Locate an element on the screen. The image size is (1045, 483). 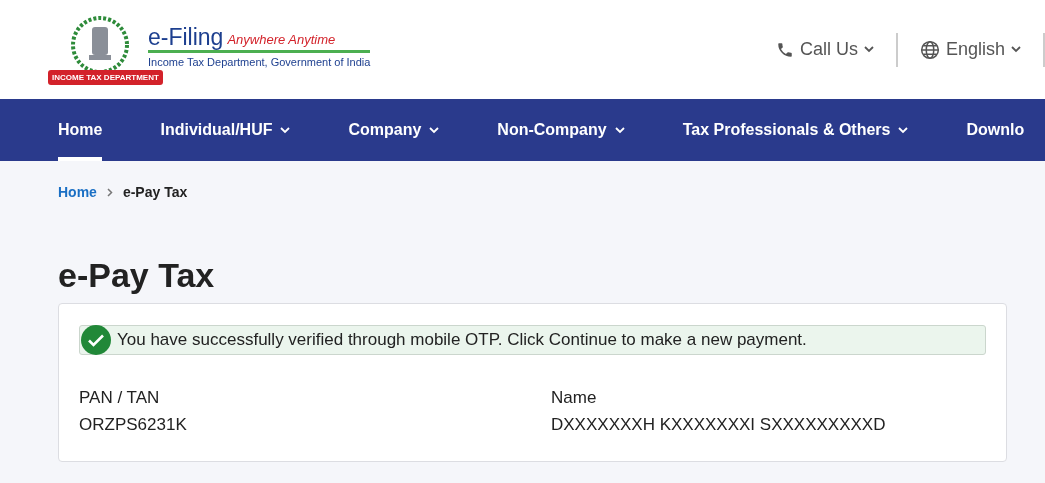
nav-tab: Tax Professionals & Others is located at coordinates (795, 130).